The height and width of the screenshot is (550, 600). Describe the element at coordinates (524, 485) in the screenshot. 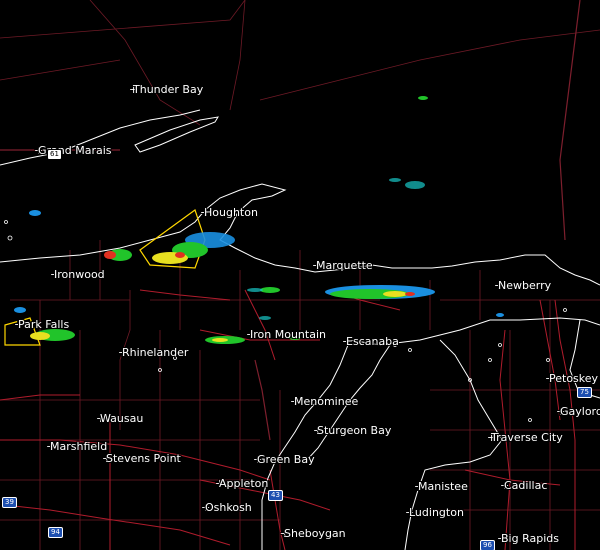

I see `city-cadillac: +Cadillac` at that location.